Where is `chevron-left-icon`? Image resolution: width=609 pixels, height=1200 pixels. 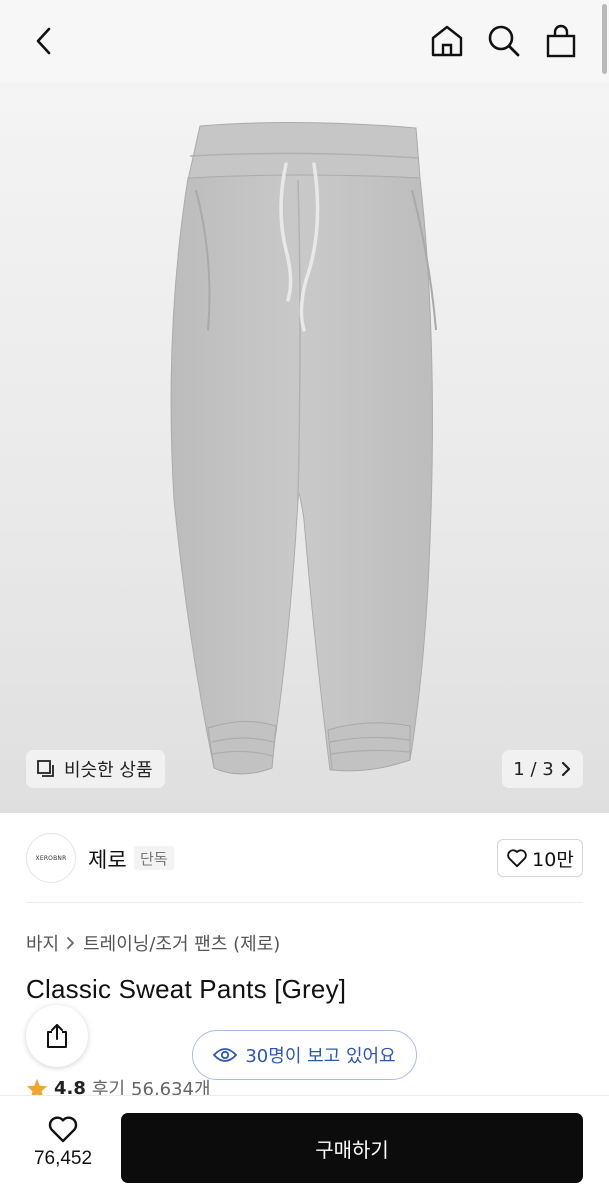 chevron-left-icon is located at coordinates (43, 41).